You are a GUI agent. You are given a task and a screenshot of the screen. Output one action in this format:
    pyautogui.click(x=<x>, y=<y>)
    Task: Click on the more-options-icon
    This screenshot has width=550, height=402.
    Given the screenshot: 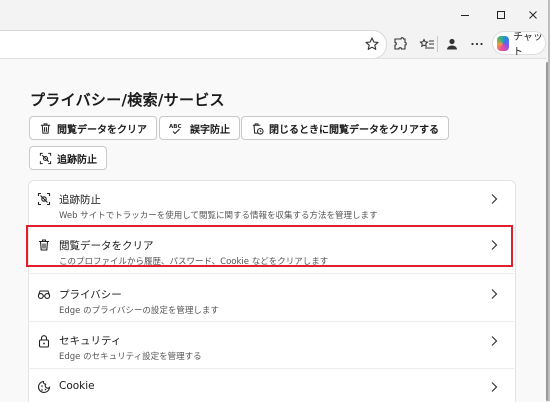 What is the action you would take?
    pyautogui.click(x=477, y=44)
    